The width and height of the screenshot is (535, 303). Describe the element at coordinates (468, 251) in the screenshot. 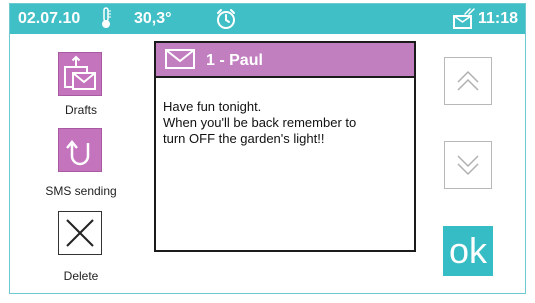

I see `ok-button: ok` at that location.